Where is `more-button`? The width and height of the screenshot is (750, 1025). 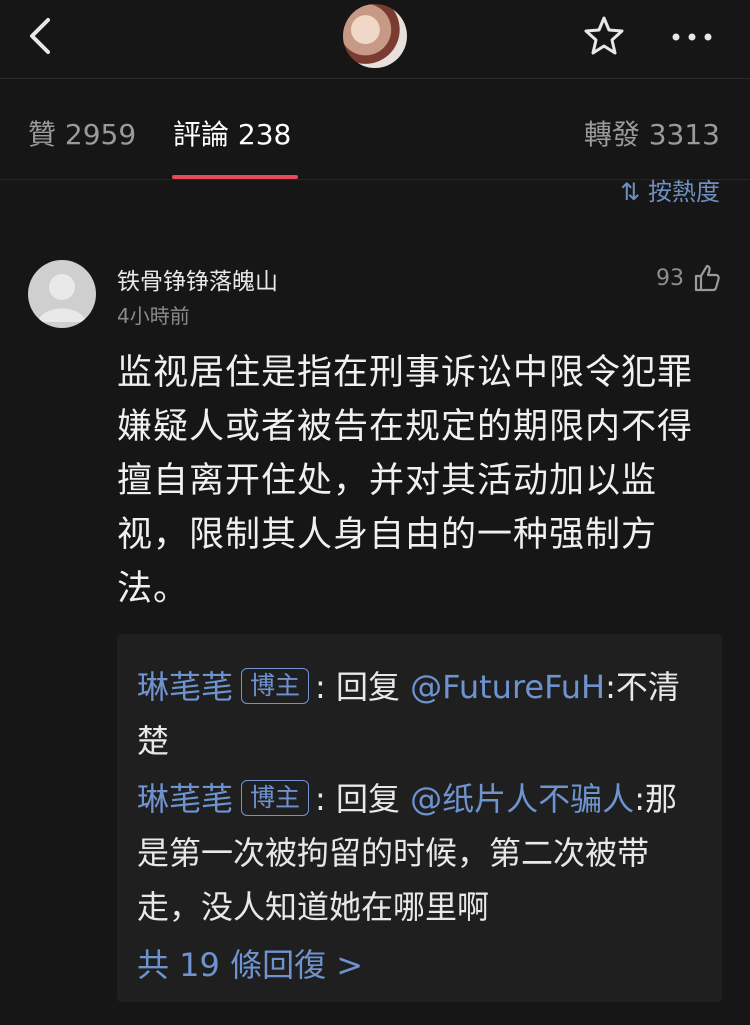
more-button is located at coordinates (692, 37).